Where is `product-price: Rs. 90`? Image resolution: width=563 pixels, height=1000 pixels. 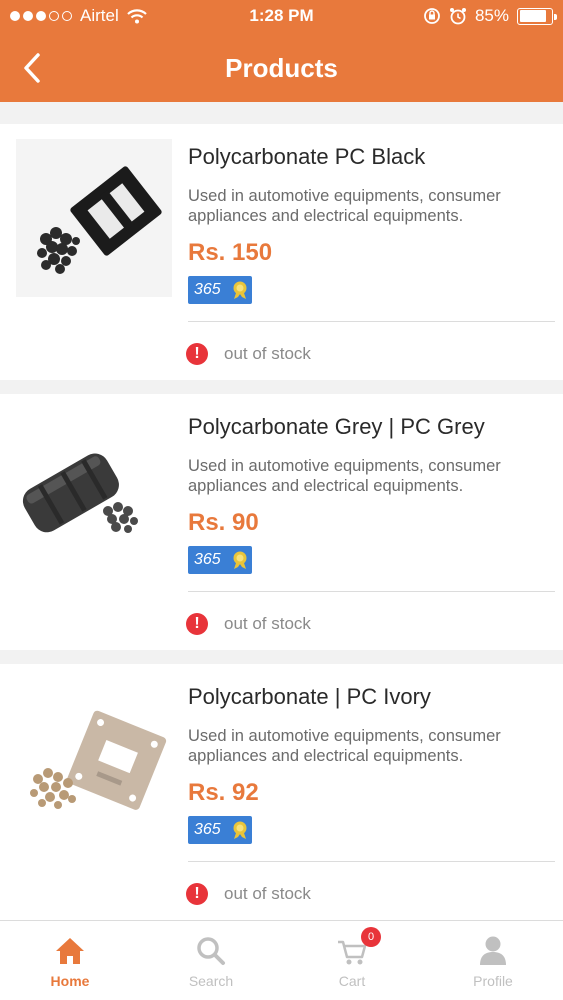
product-price: Rs. 90 is located at coordinates (223, 522).